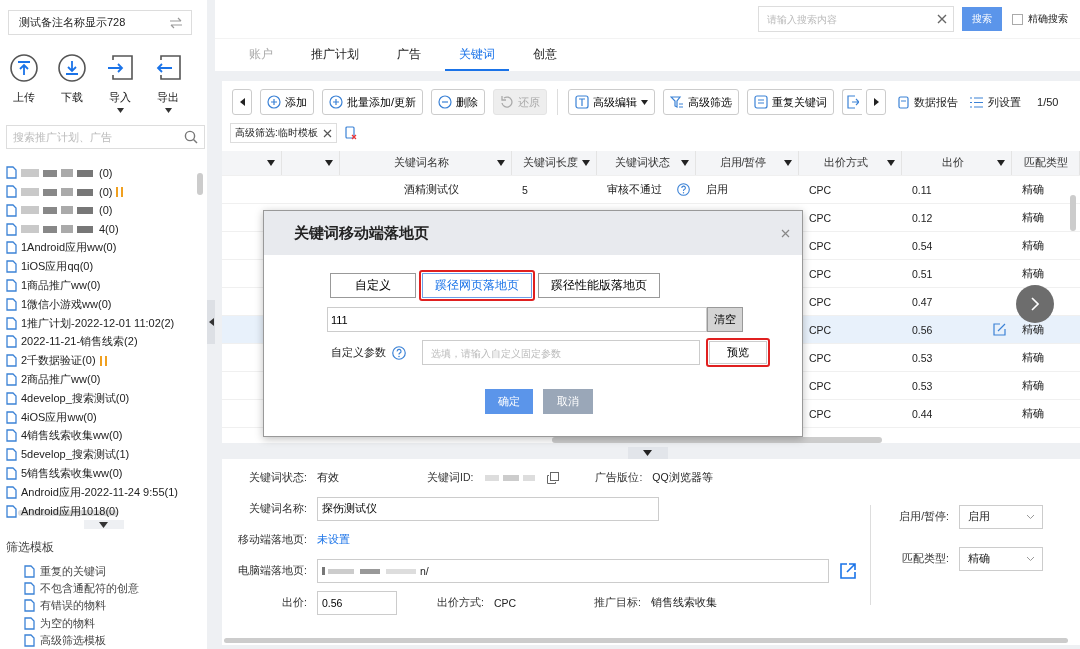  Describe the element at coordinates (996, 102) in the screenshot. I see `toolbar-link: 列设置` at that location.